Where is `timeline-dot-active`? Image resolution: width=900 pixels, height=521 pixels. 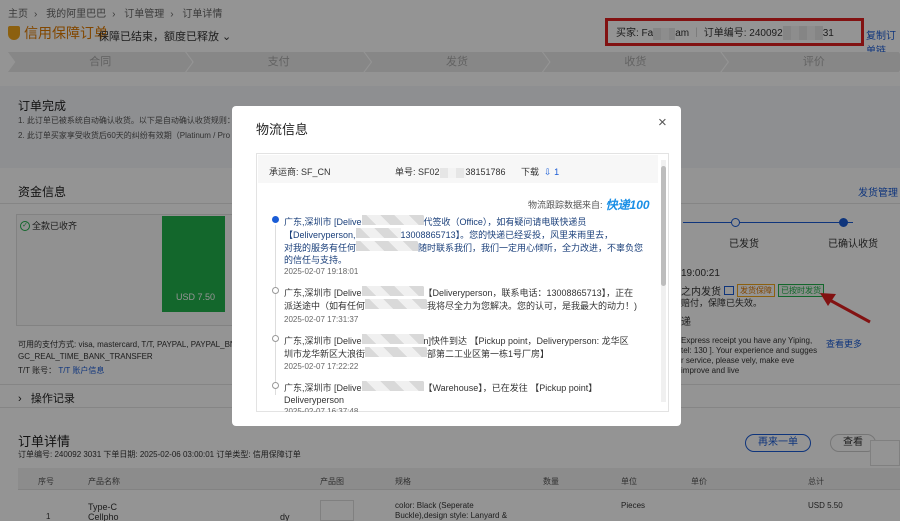 timeline-dot-active is located at coordinates (275, 219).